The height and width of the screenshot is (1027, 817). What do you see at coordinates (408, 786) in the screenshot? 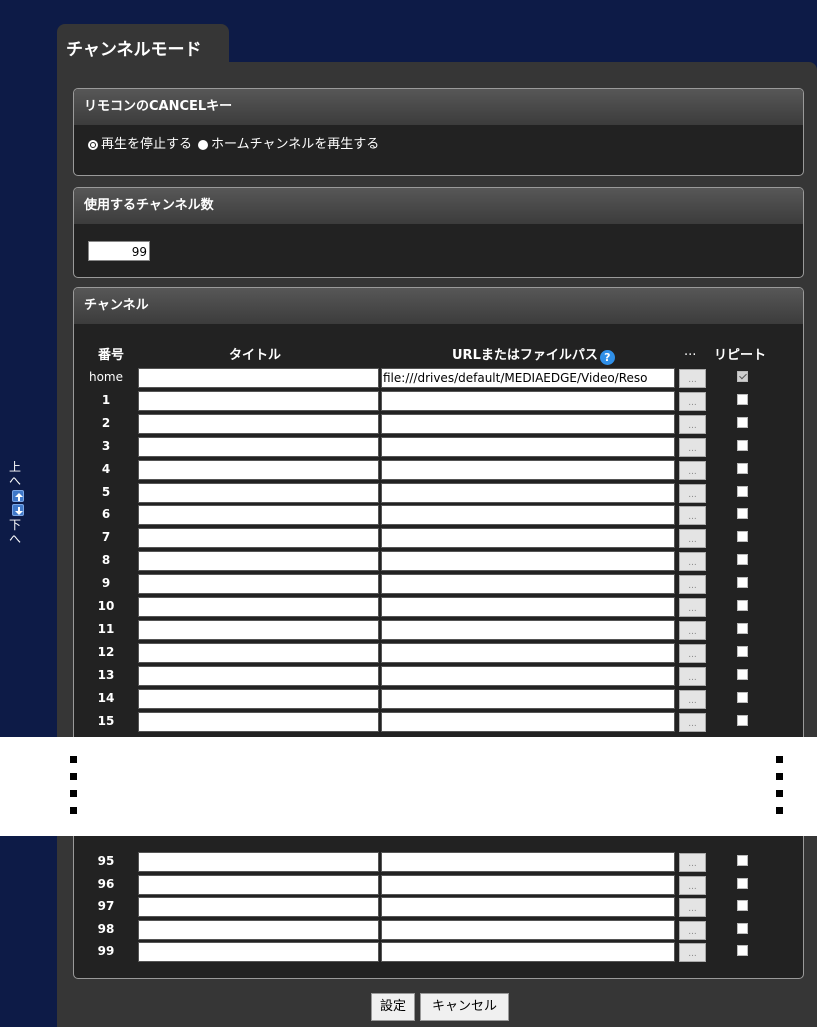
I see `omitted-rows-band` at bounding box center [408, 786].